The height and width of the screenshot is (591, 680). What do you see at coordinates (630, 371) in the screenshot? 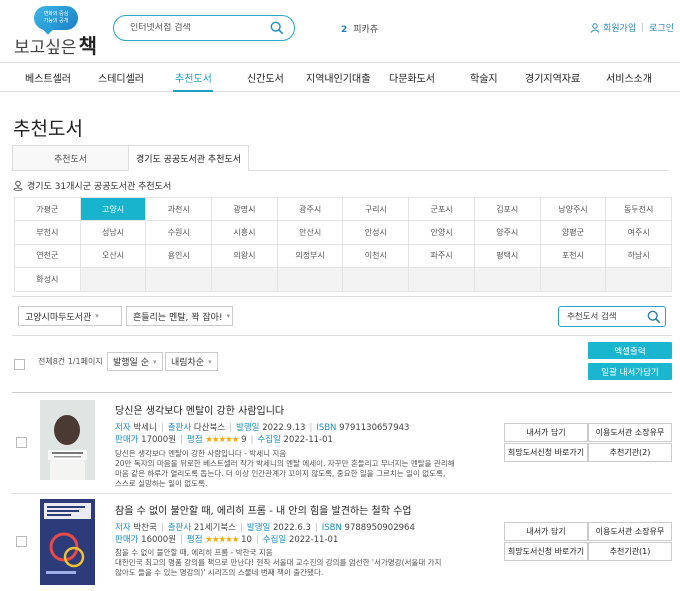
I see `add-all-to-shelf-button: 일괄 내서가담기` at bounding box center [630, 371].